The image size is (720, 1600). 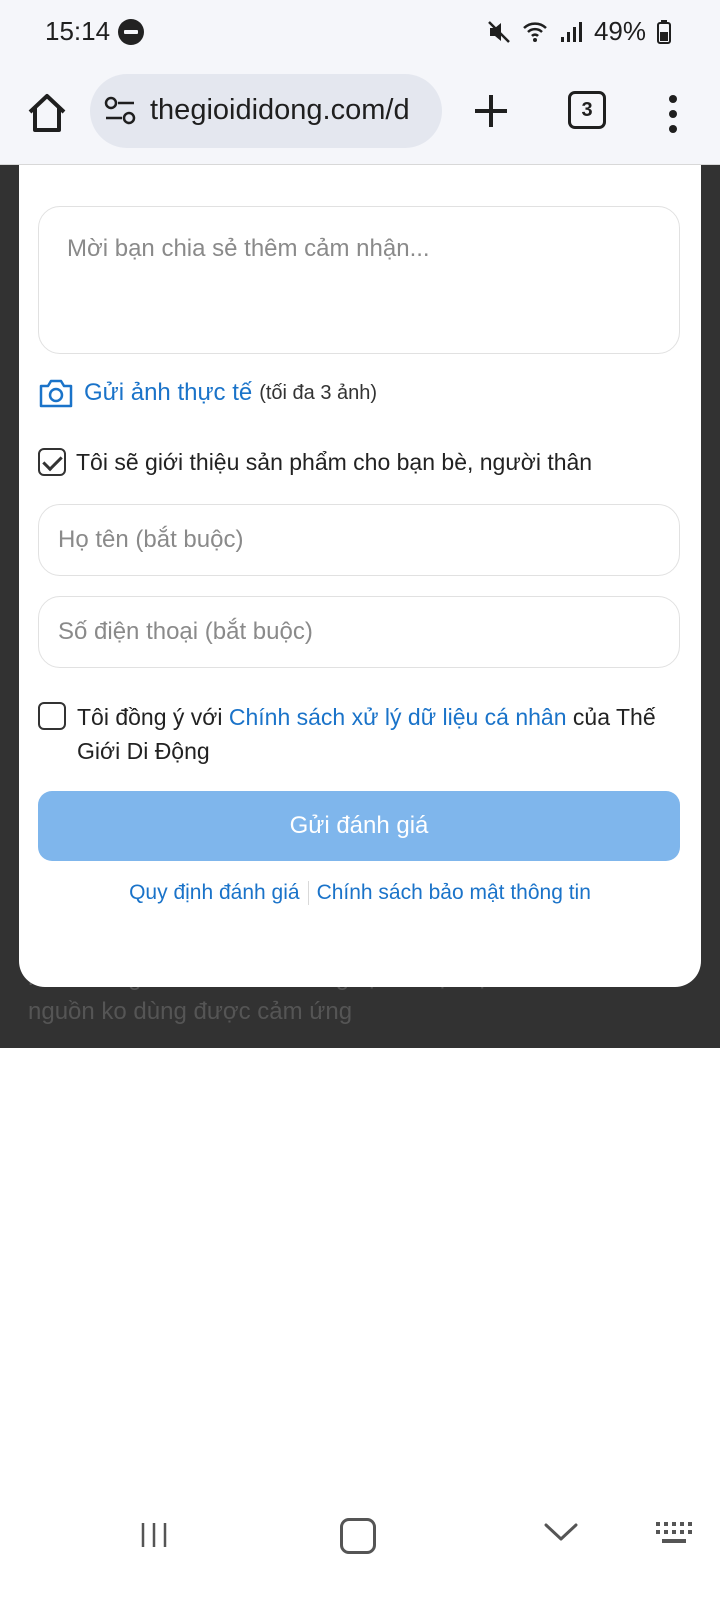 I want to click on name-field: Họ tên (bắt buộc), so click(x=359, y=540).